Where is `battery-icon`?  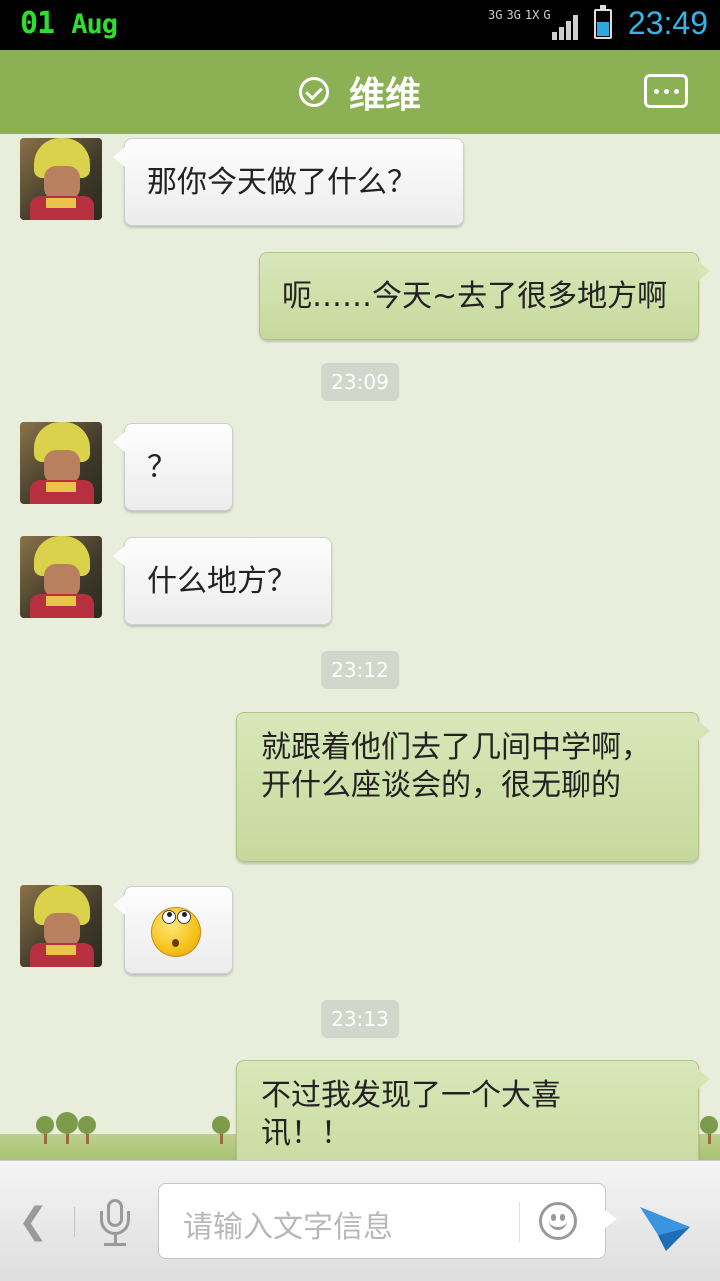
battery-icon is located at coordinates (603, 22).